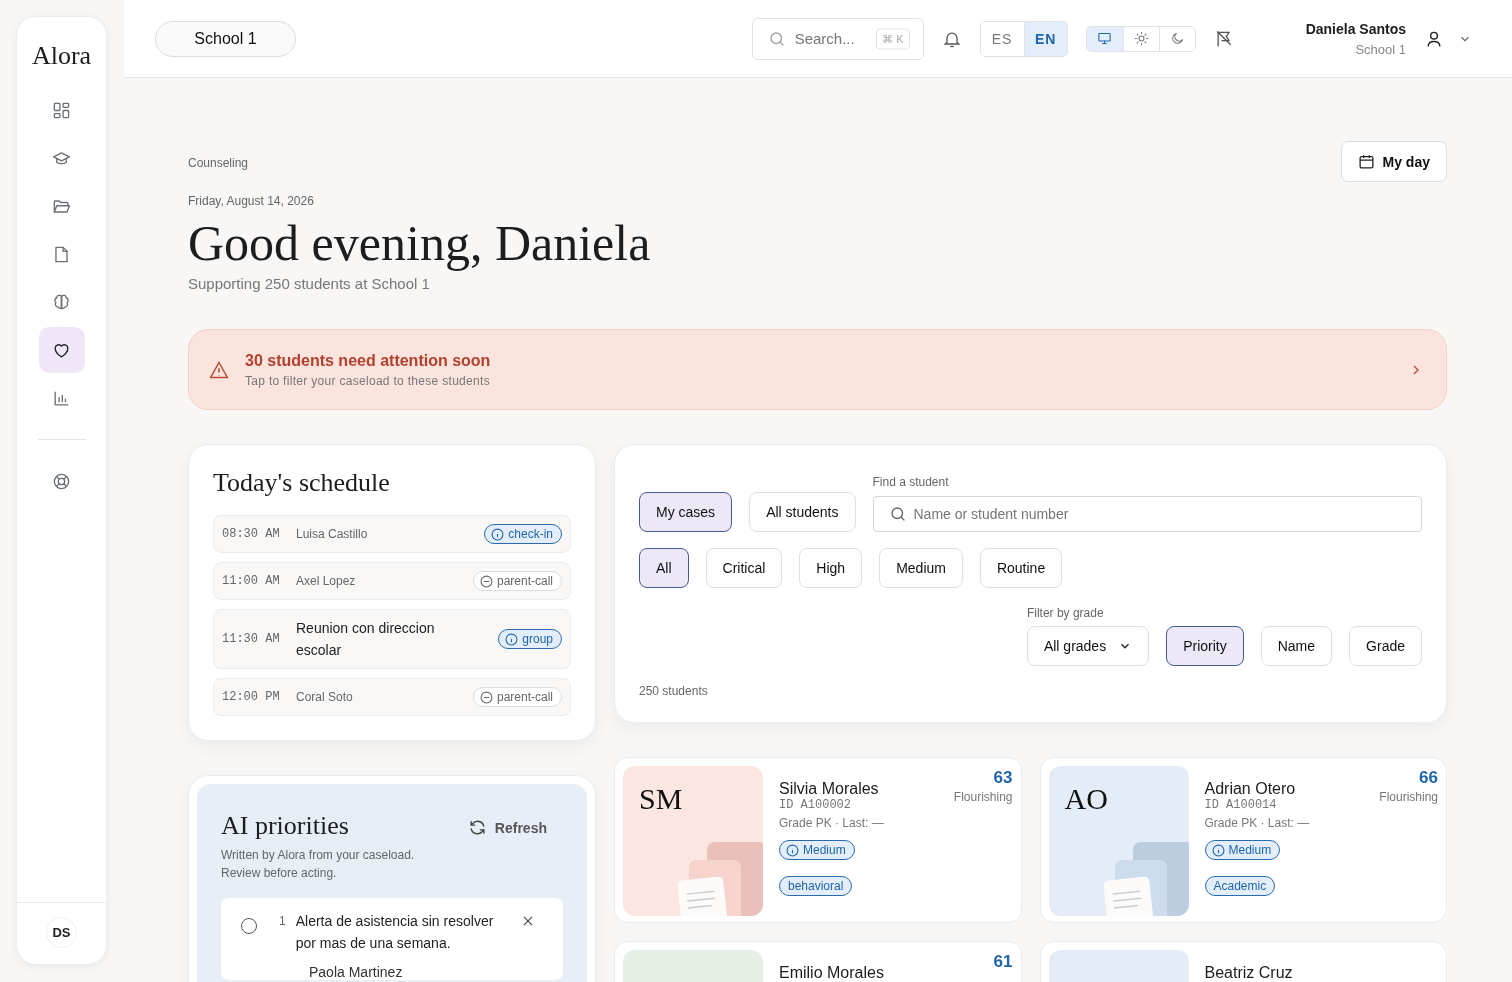 The image size is (1512, 982). I want to click on monitor-icon, so click(1105, 38).